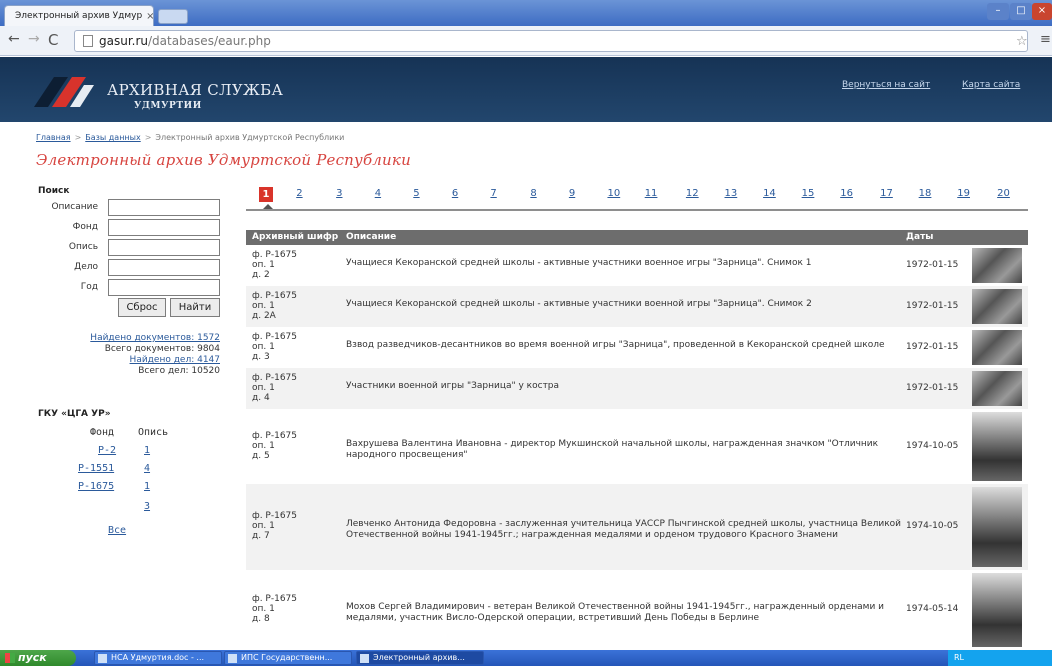 This screenshot has height=666, width=1052. Describe the element at coordinates (38, 658) in the screenshot. I see `start-button: пуск` at that location.